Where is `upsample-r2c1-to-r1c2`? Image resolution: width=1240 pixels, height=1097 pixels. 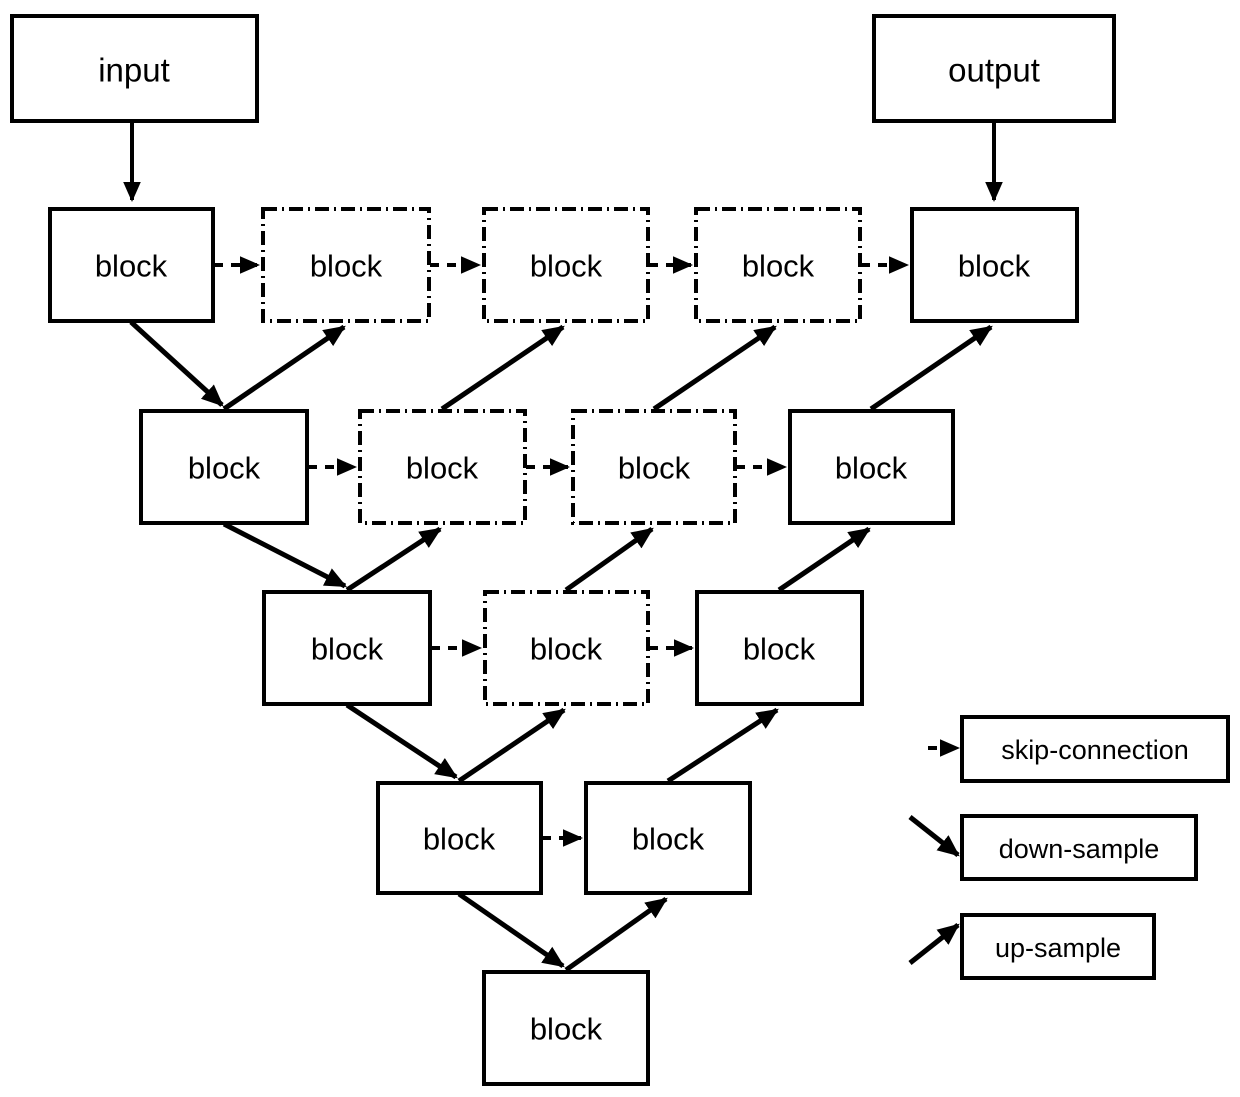 upsample-r2c1-to-r1c2 is located at coordinates (284, 368).